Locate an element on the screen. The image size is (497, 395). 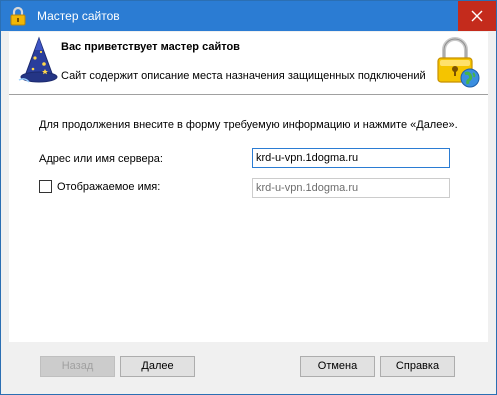
display-name-checkbox is located at coordinates (45, 186).